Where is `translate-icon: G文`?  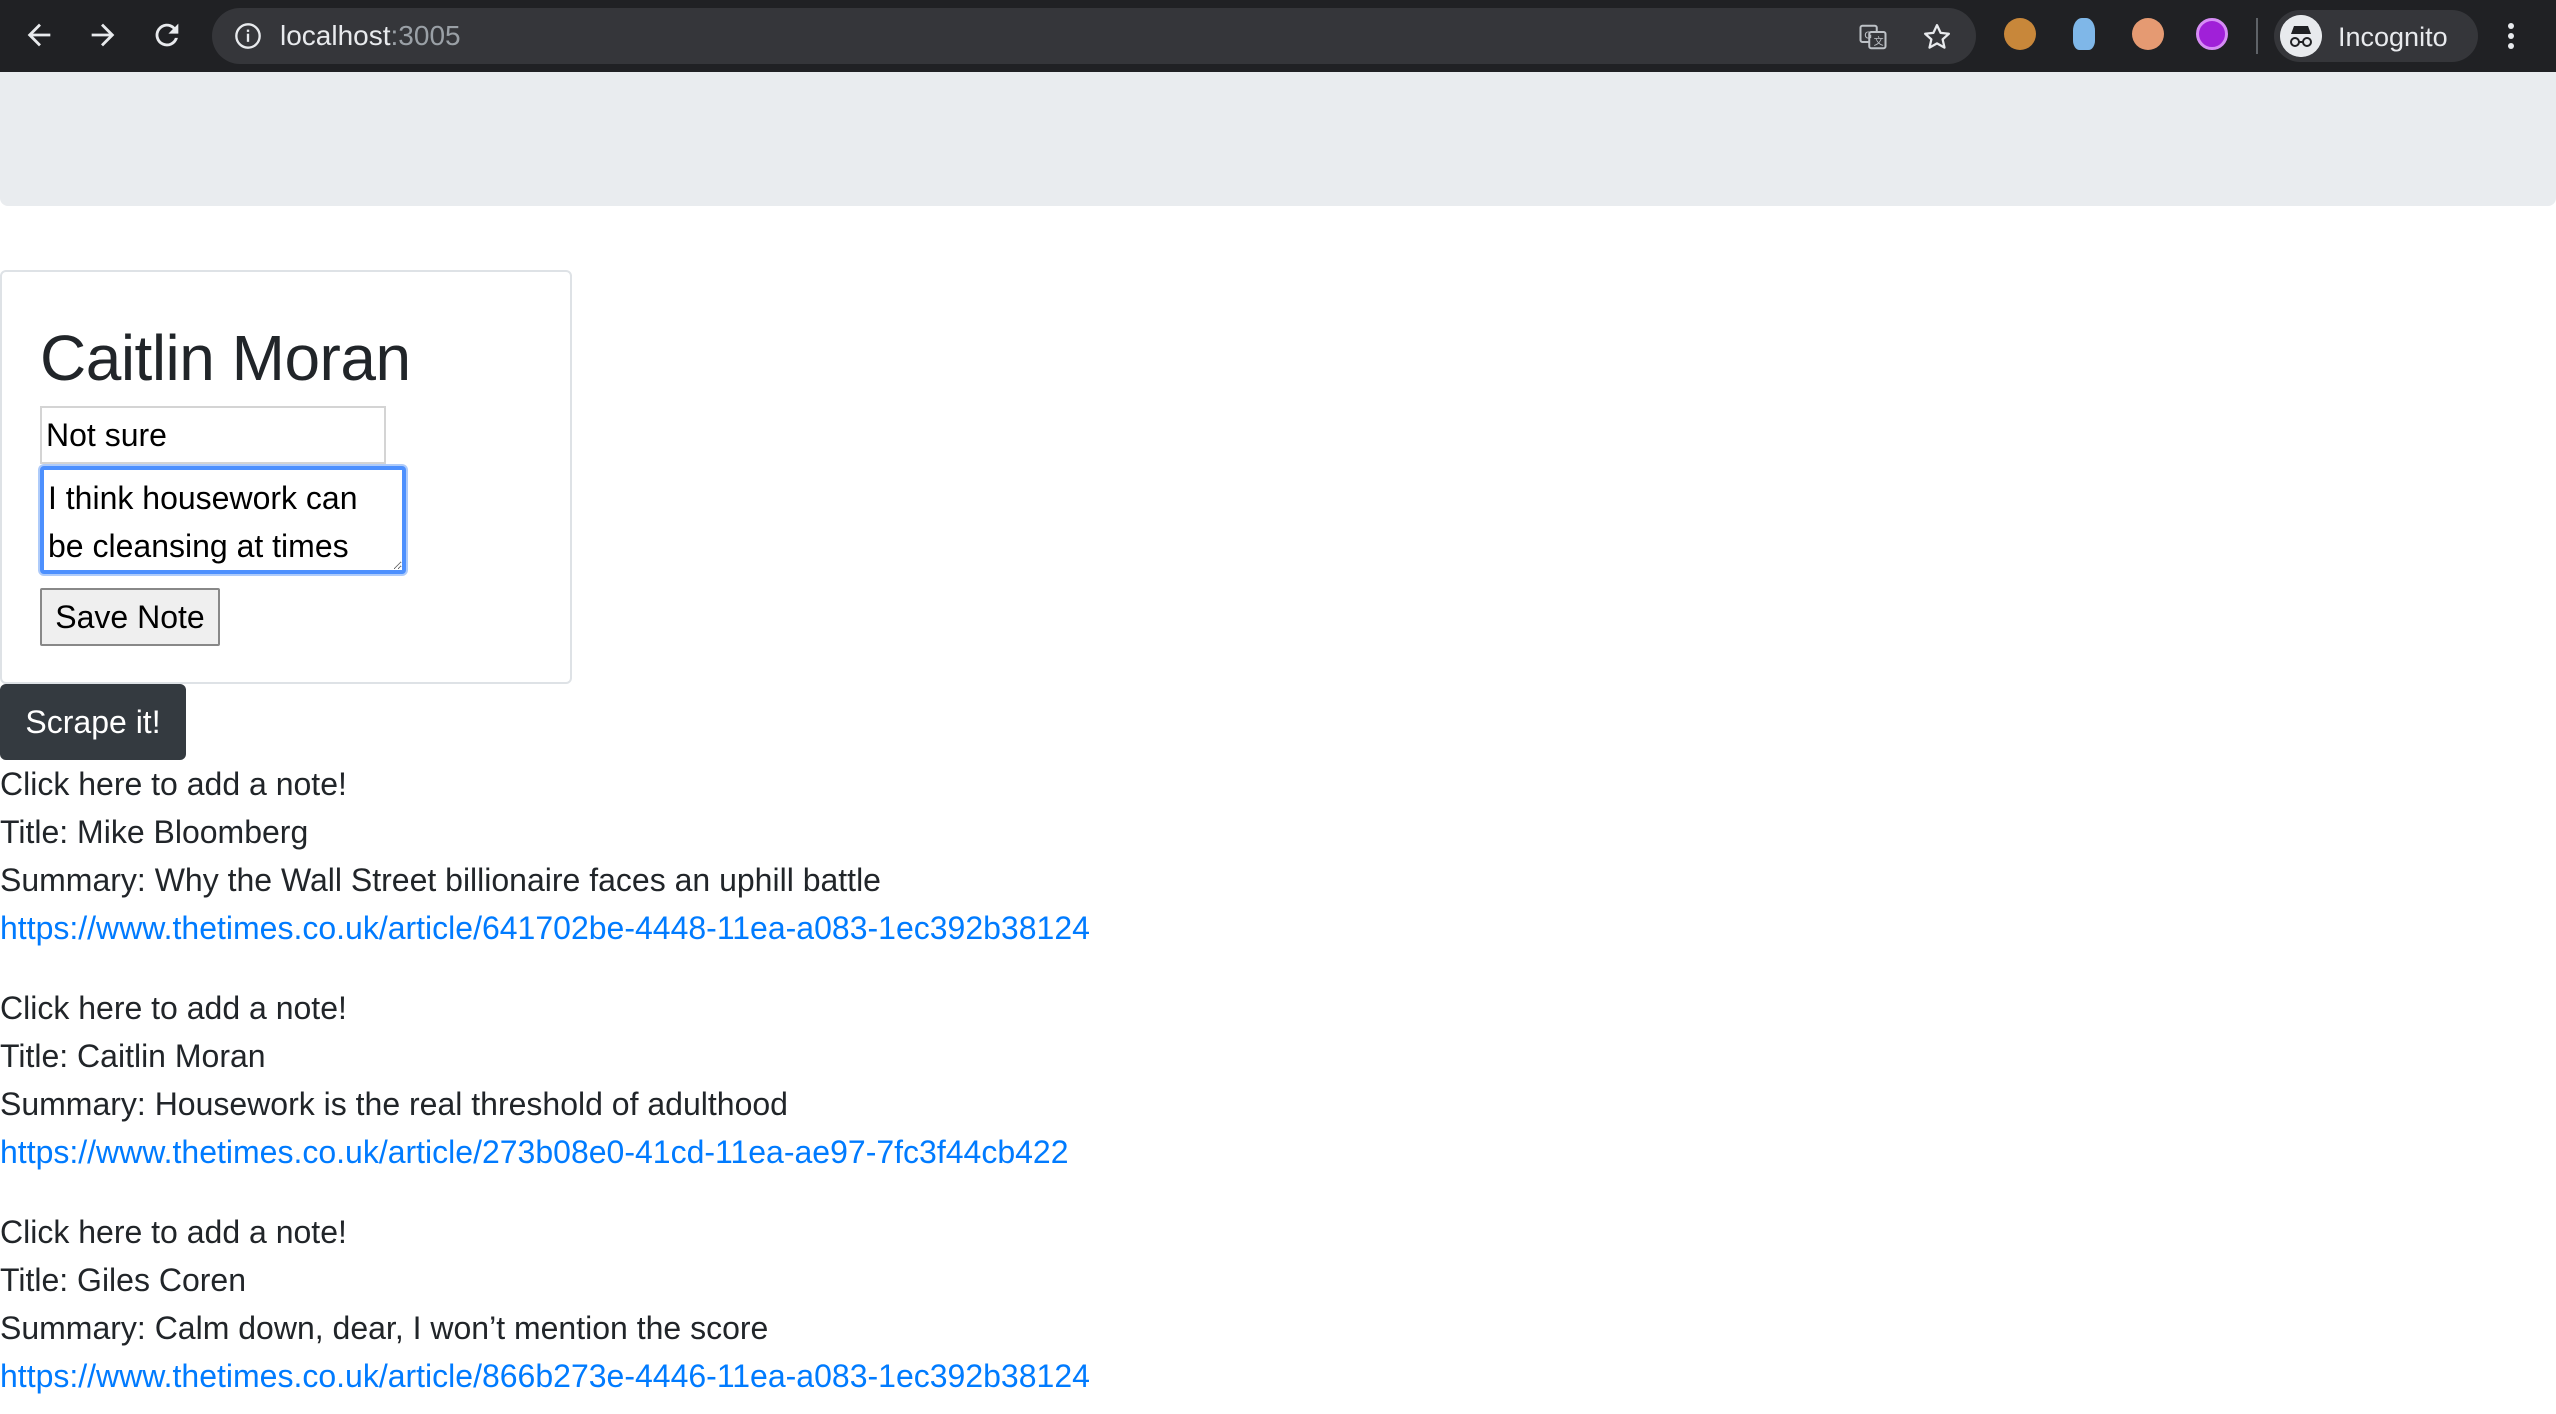
translate-icon: G文 is located at coordinates (1873, 37).